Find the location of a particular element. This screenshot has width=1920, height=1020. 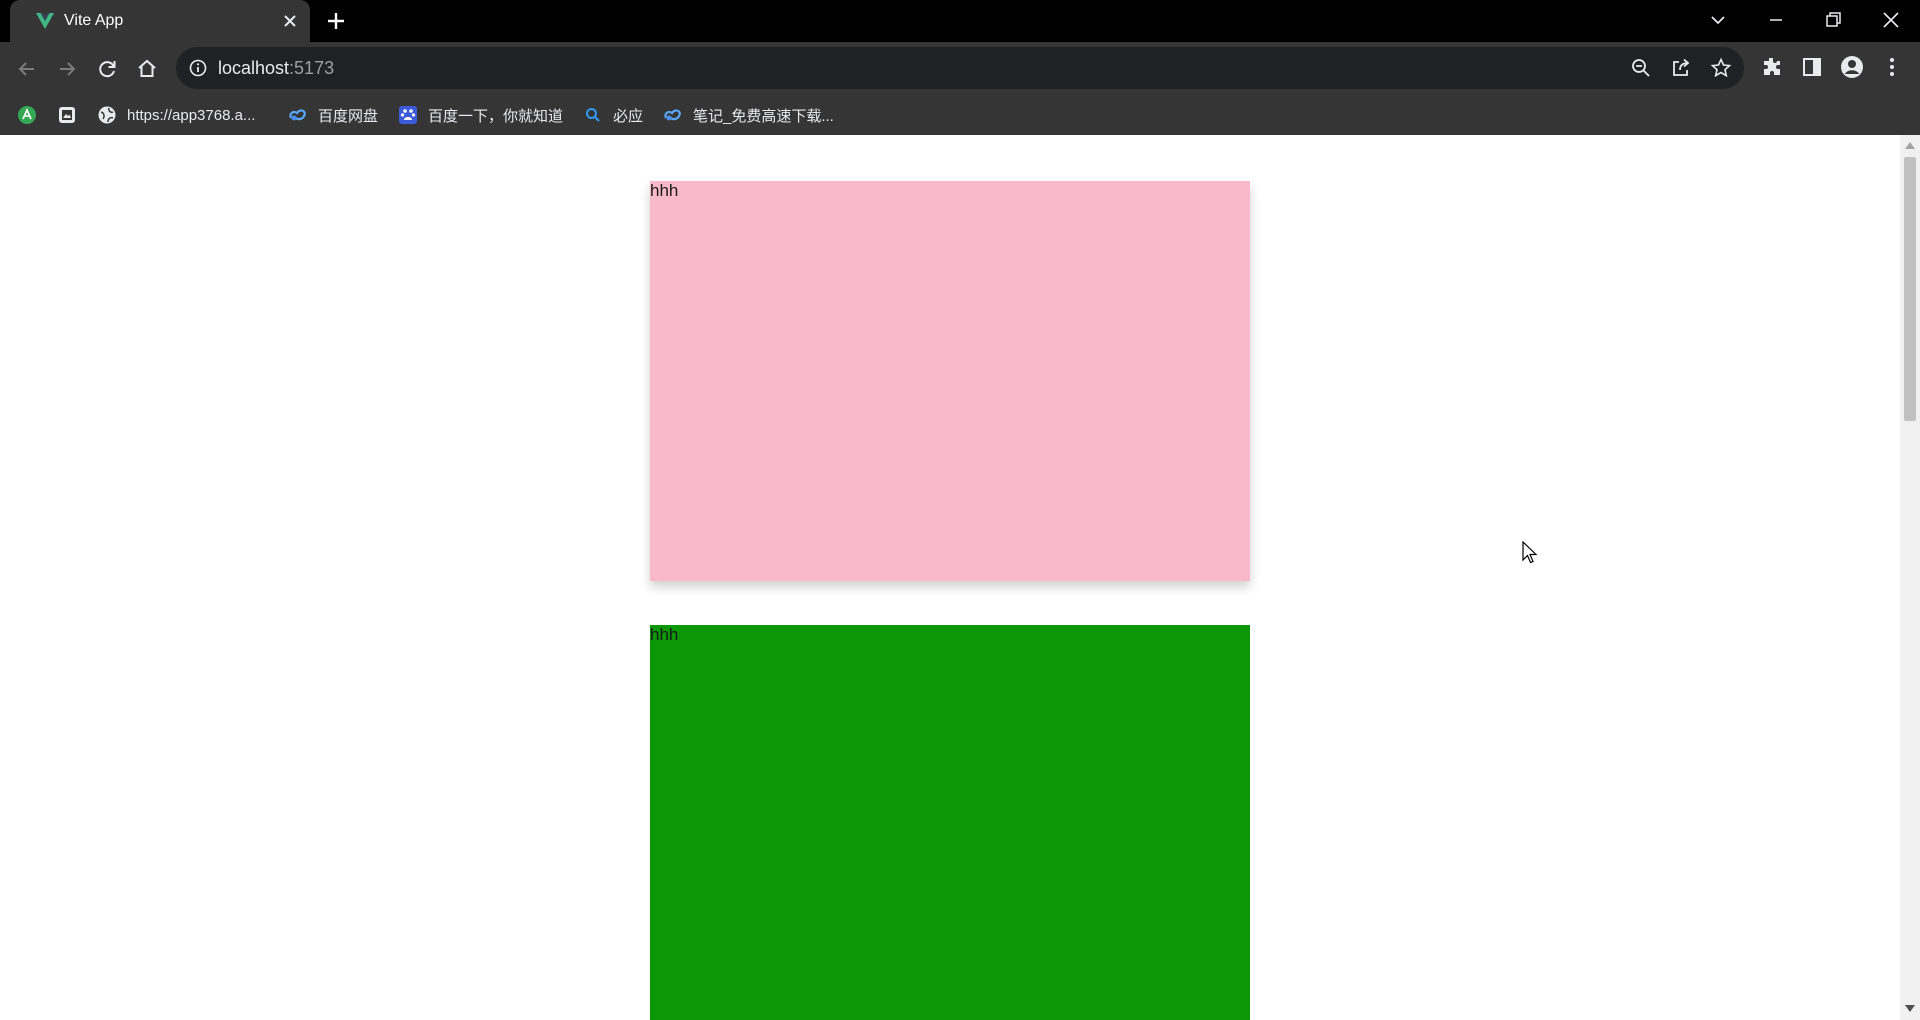

green-box: hhh is located at coordinates (950, 822).